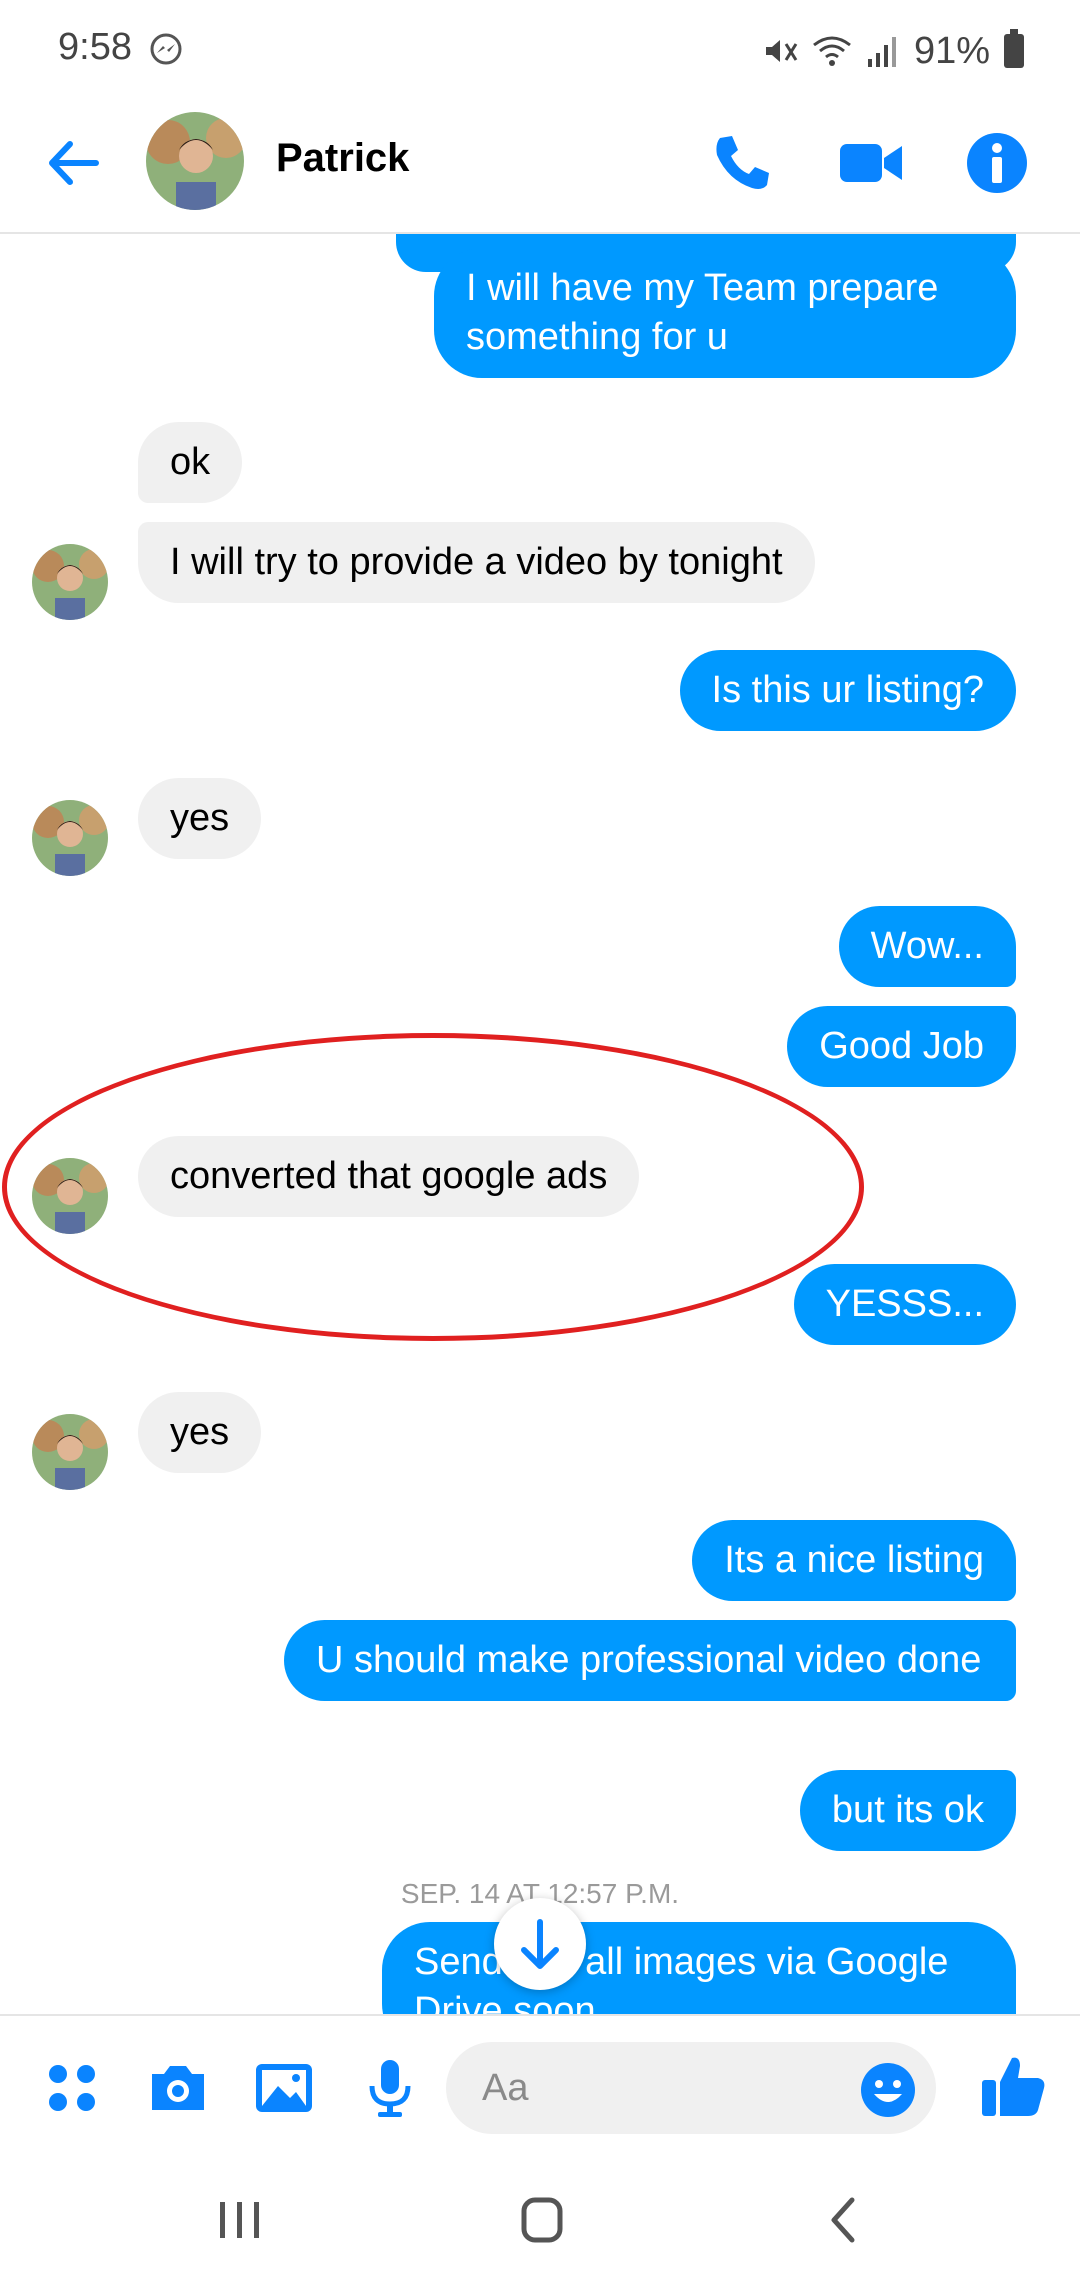 This screenshot has width=1080, height=2280. I want to click on battery-icon, so click(1014, 48).